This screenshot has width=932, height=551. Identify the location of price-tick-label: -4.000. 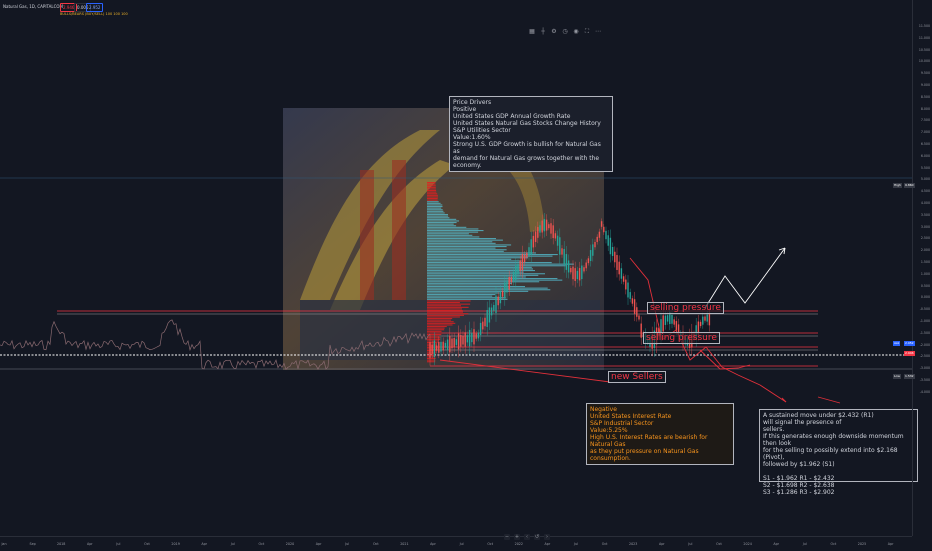
(924, 391).